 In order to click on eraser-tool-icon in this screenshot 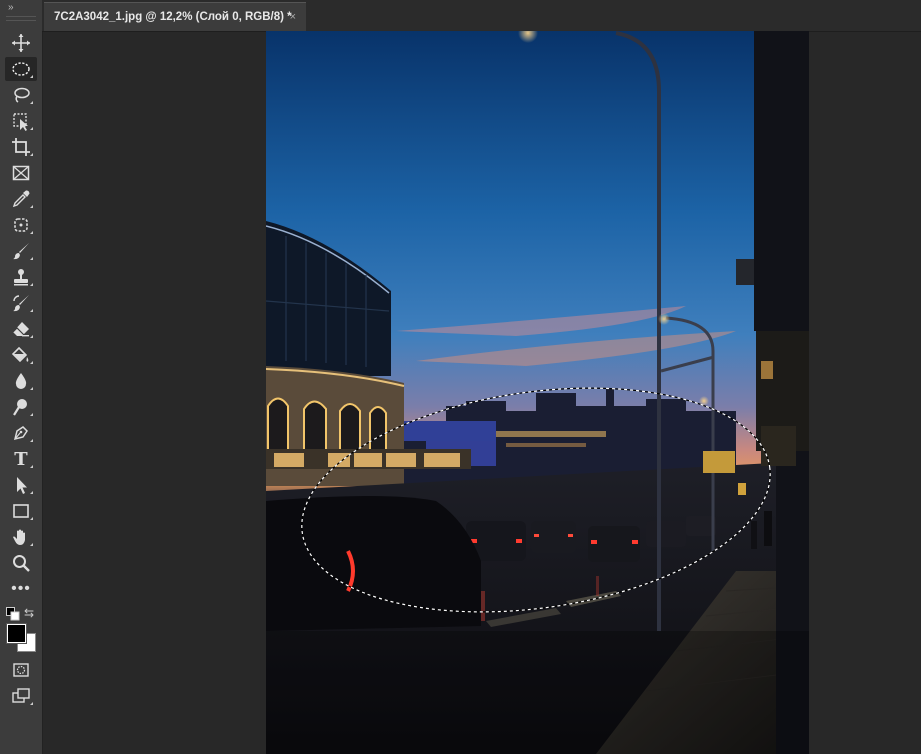, I will do `click(20, 329)`.